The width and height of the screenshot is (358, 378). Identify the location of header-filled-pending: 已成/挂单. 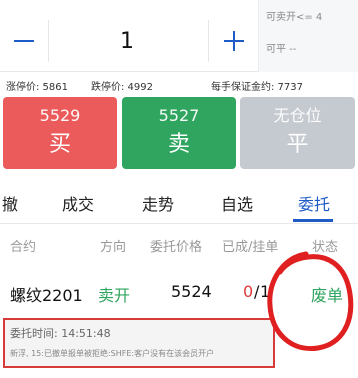
(250, 247).